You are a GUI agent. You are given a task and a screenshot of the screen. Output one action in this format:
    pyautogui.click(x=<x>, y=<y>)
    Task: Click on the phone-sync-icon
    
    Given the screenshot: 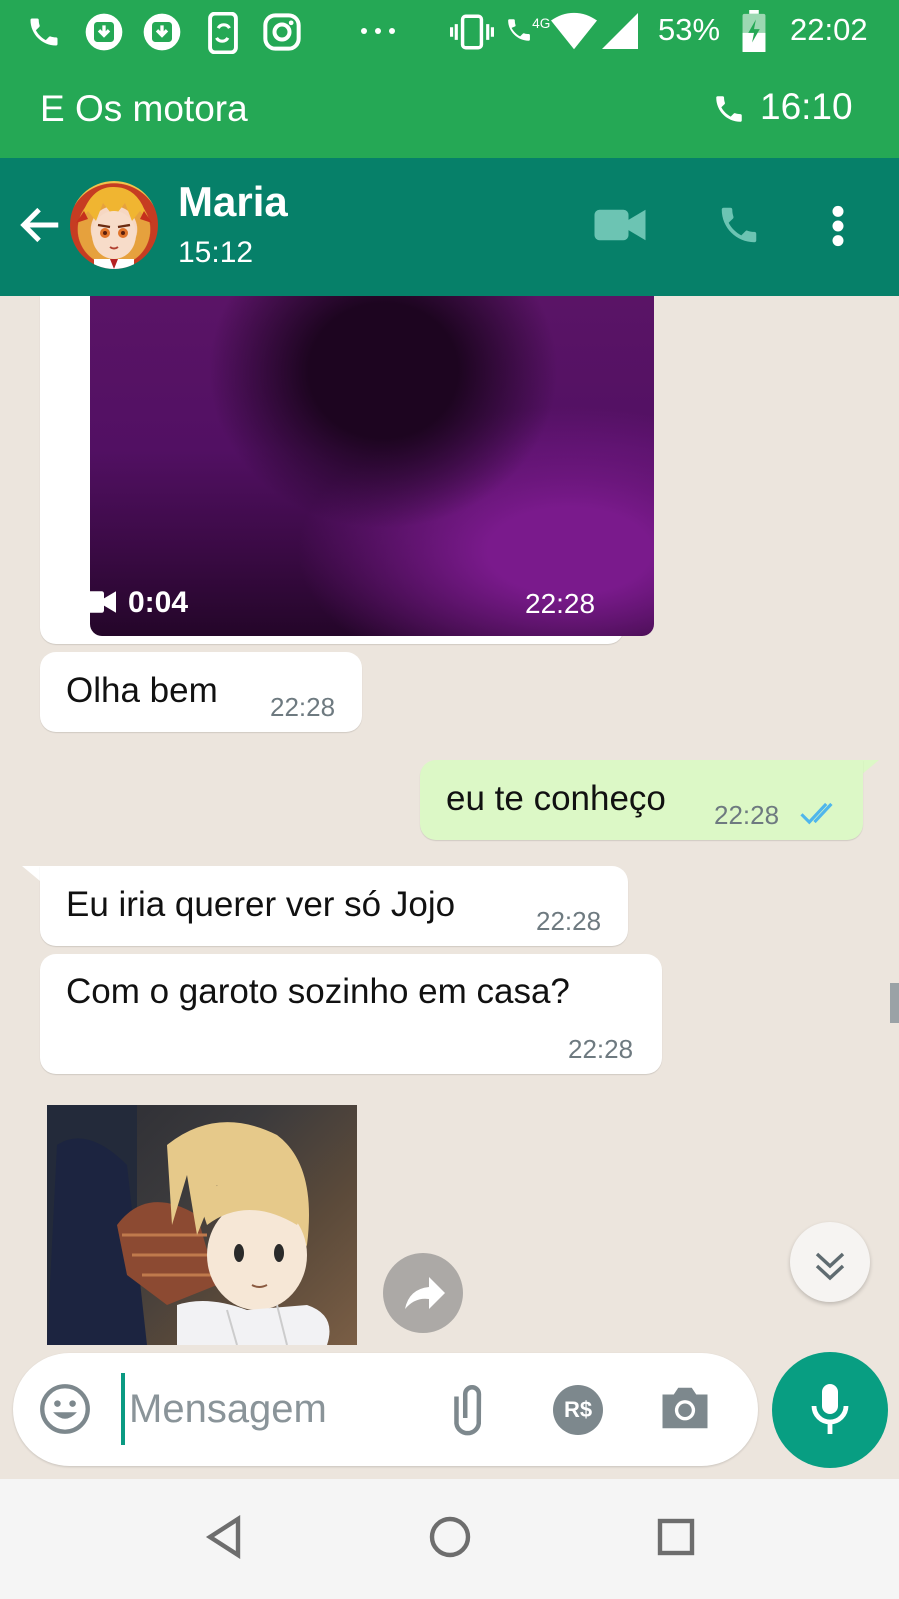 What is the action you would take?
    pyautogui.click(x=223, y=33)
    